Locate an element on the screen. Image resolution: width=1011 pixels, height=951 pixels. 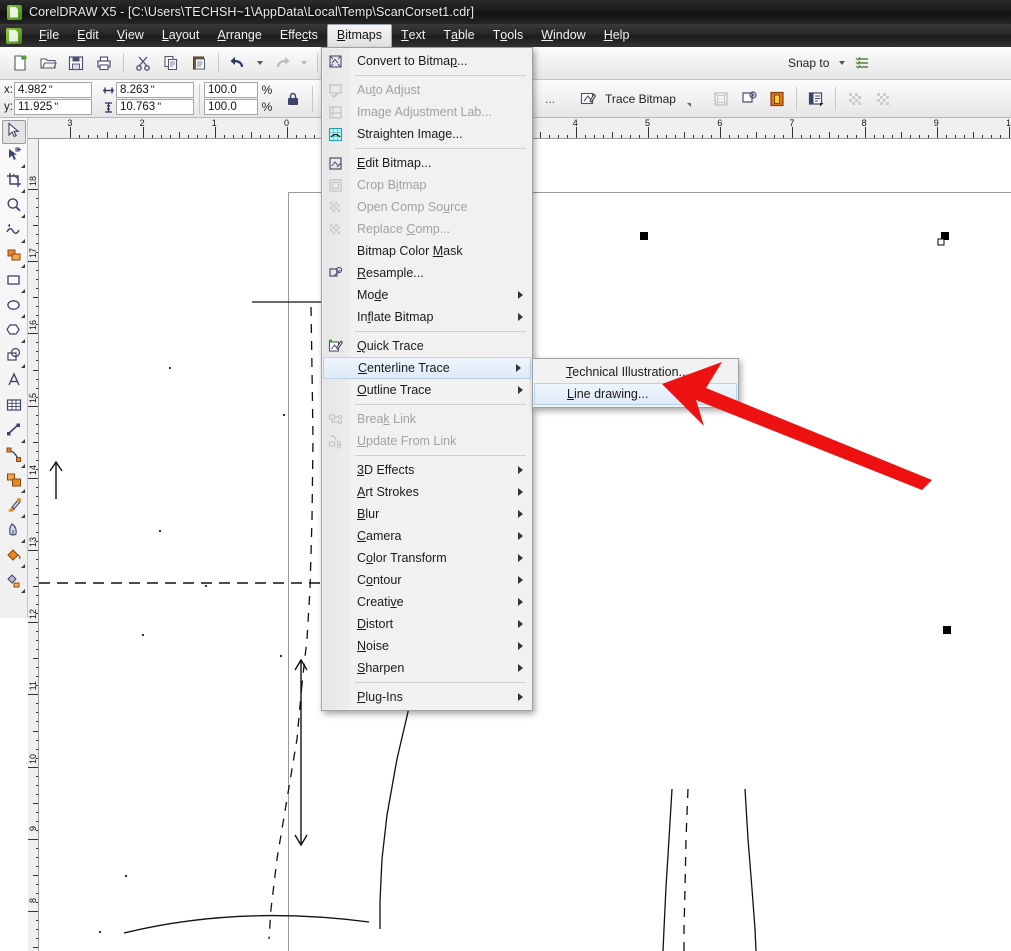
lock-ratio-icon is located at coordinates (293, 99).